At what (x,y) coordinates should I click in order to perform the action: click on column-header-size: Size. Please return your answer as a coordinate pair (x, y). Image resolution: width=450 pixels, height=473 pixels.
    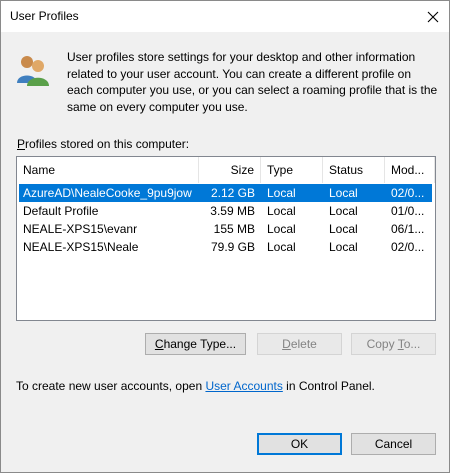
    Looking at the image, I should click on (230, 170).